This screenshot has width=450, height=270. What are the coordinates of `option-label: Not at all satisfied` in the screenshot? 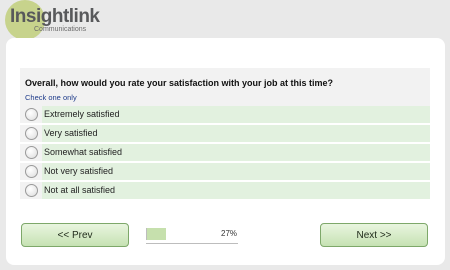 It's located at (79, 190).